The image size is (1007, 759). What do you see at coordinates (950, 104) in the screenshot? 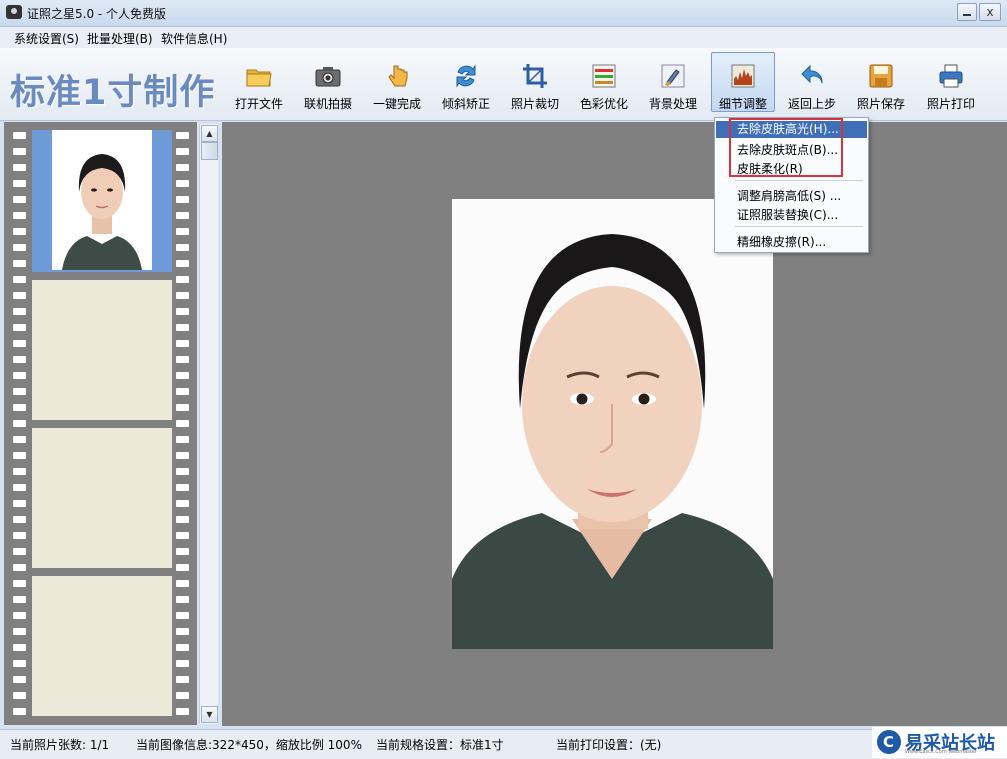
I see `print-photo-label: 照片打印` at bounding box center [950, 104].